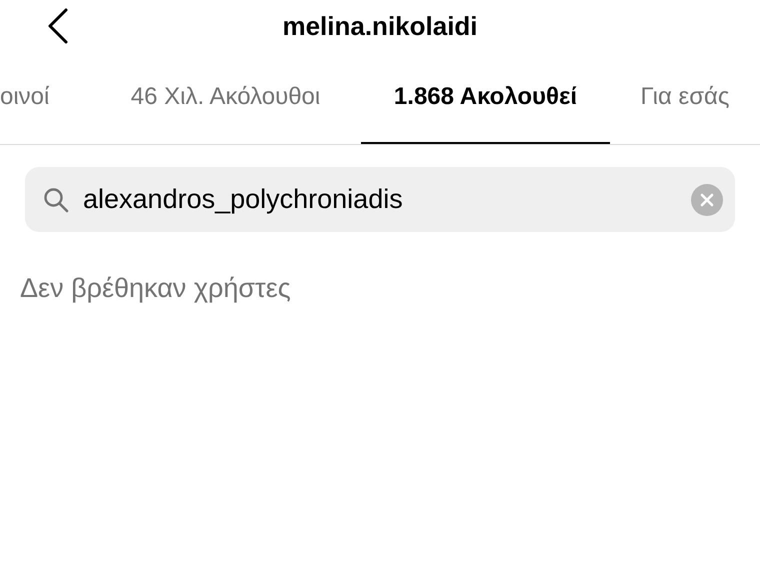 This screenshot has width=760, height=570. Describe the element at coordinates (155, 288) in the screenshot. I see `empty-message: Δεν βρέθηκαν χρήστες` at that location.